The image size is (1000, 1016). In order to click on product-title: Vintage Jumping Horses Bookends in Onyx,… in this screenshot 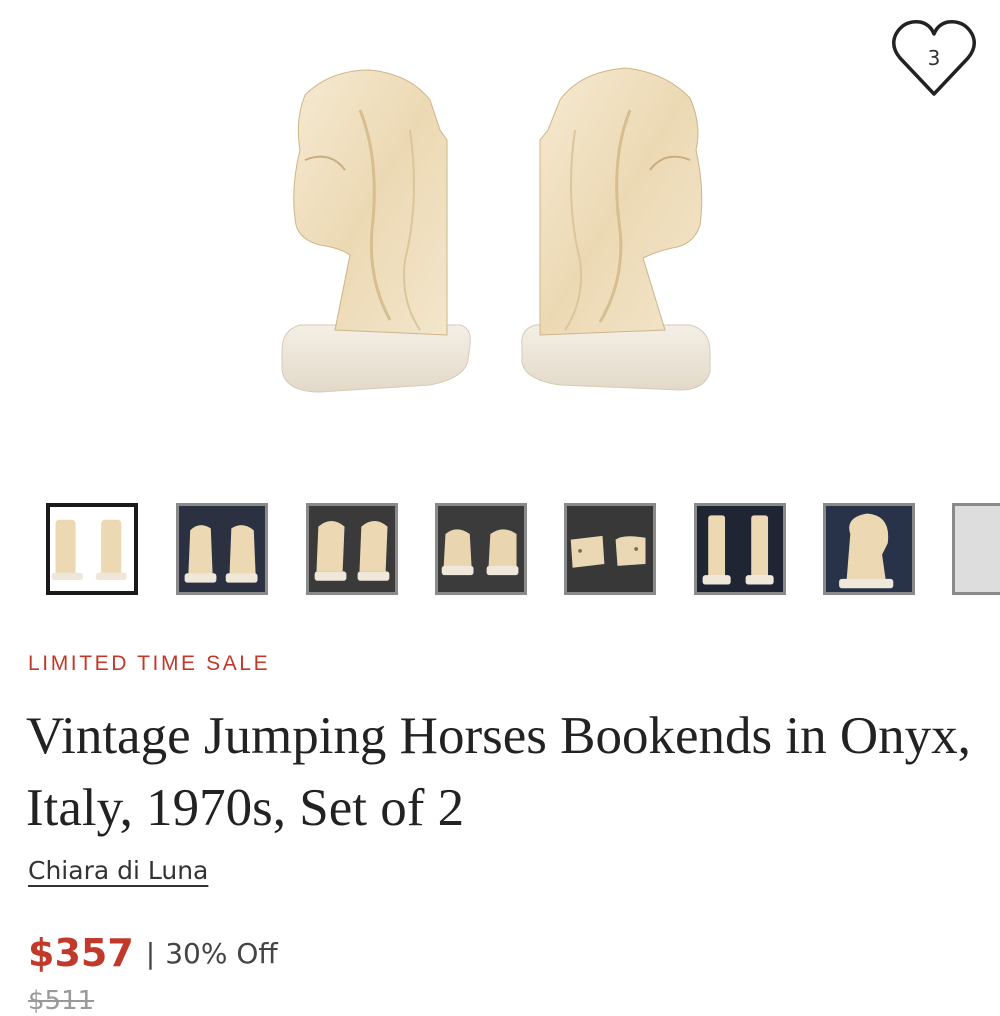, I will do `click(498, 772)`.